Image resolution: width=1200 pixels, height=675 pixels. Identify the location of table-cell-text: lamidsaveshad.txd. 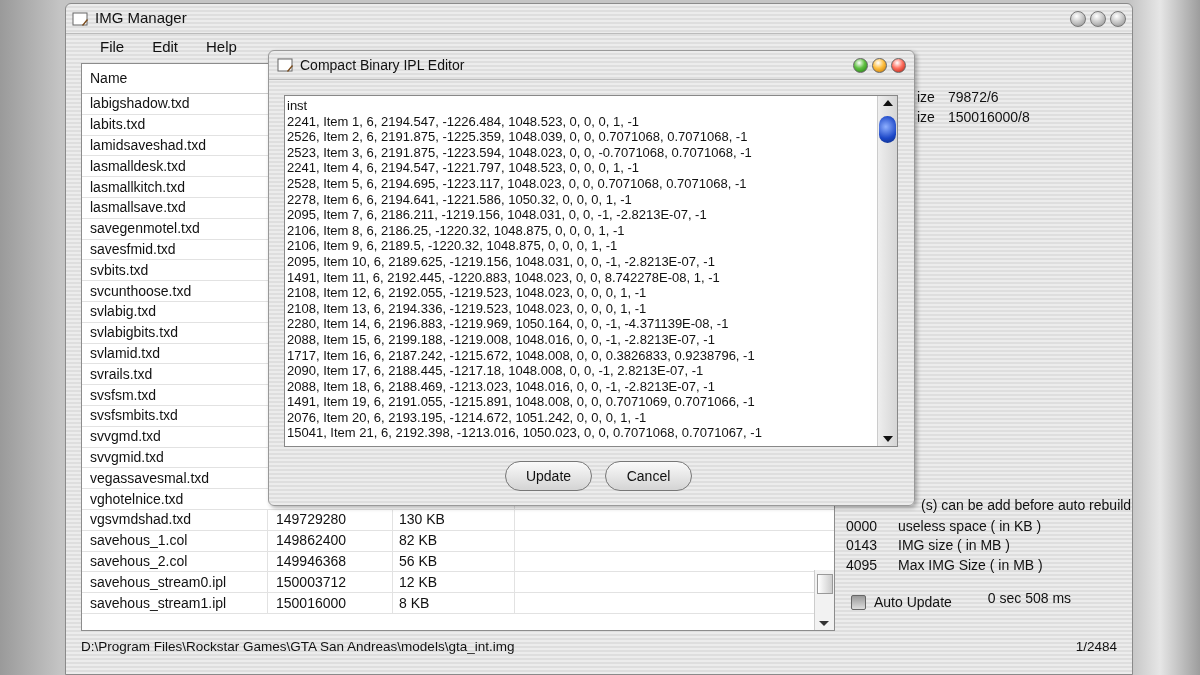
(148, 145).